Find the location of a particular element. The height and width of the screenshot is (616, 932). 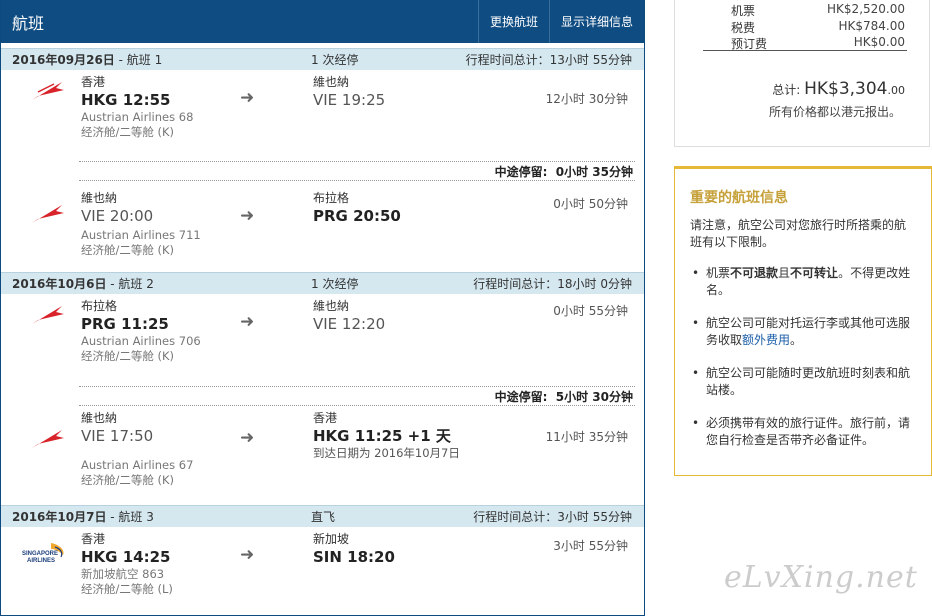

airline-flight: Austrian Airlines 68 is located at coordinates (137, 117).